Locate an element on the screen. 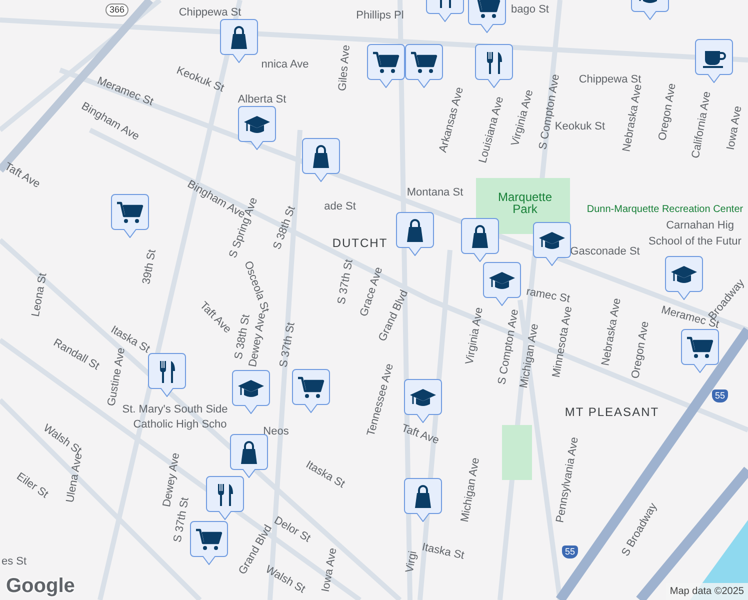 This screenshot has height=600, width=748. street-label: Virgi is located at coordinates (412, 562).